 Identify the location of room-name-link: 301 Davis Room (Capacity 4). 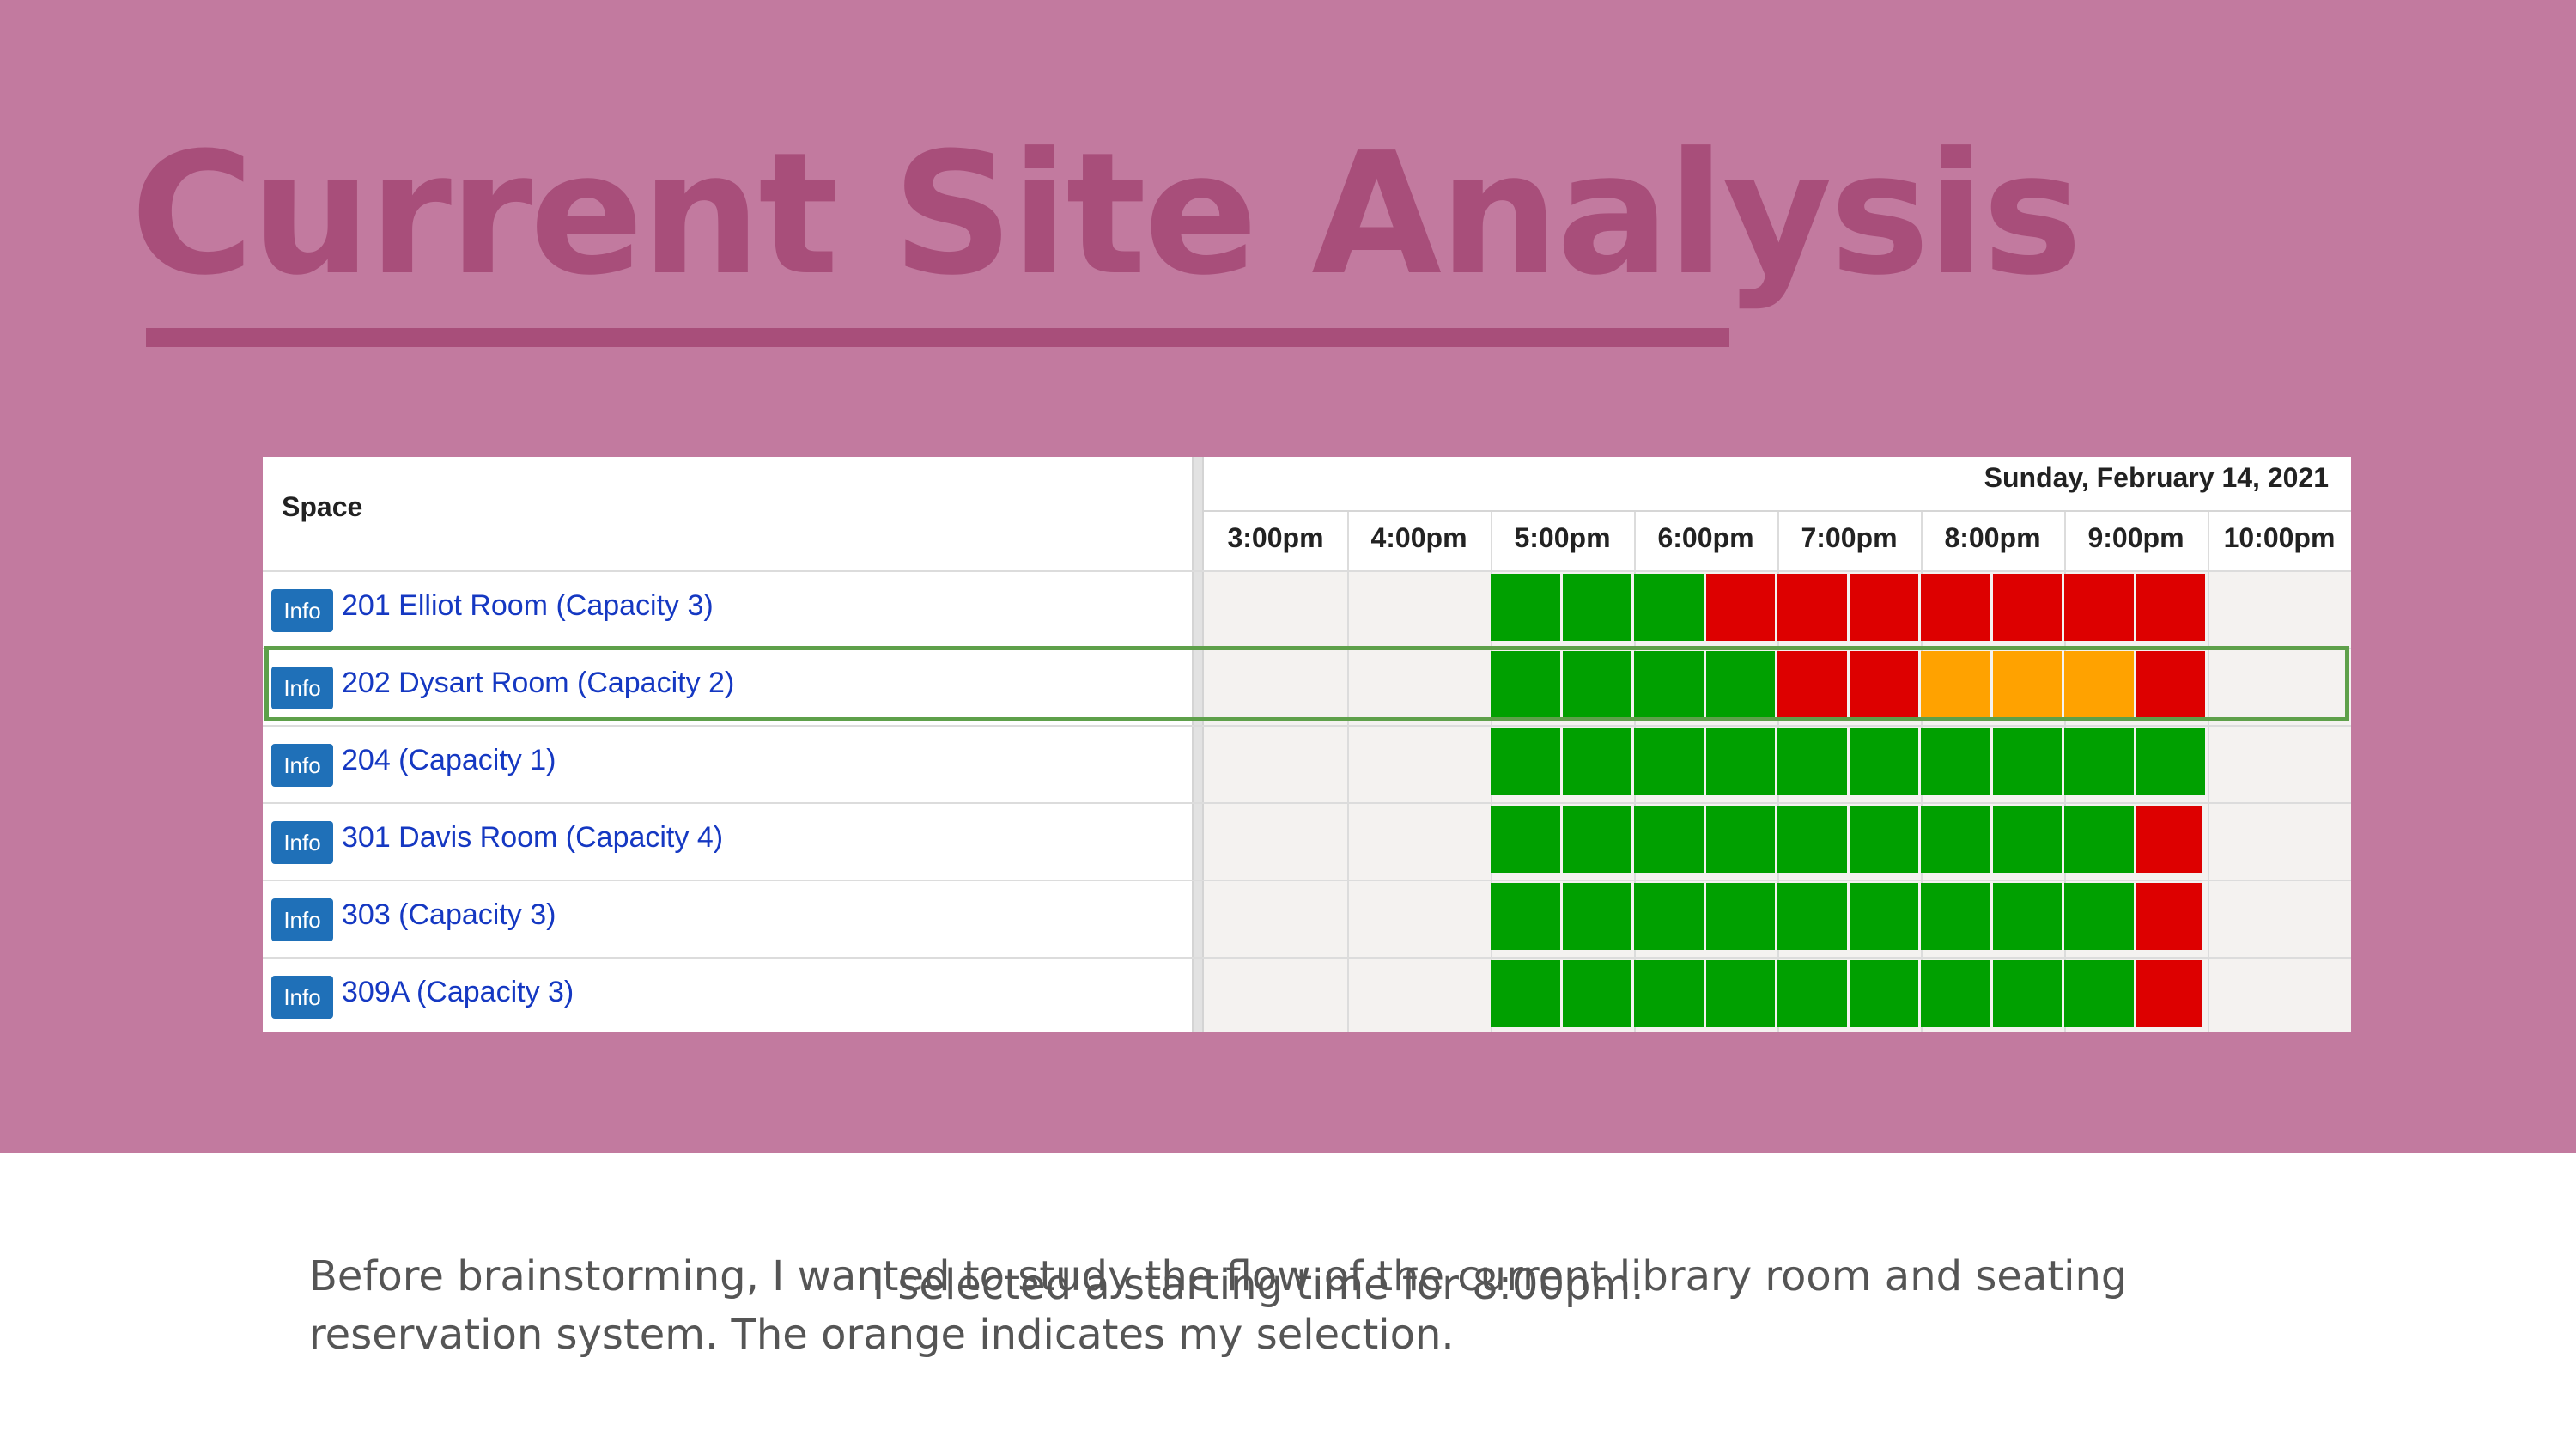
(532, 838).